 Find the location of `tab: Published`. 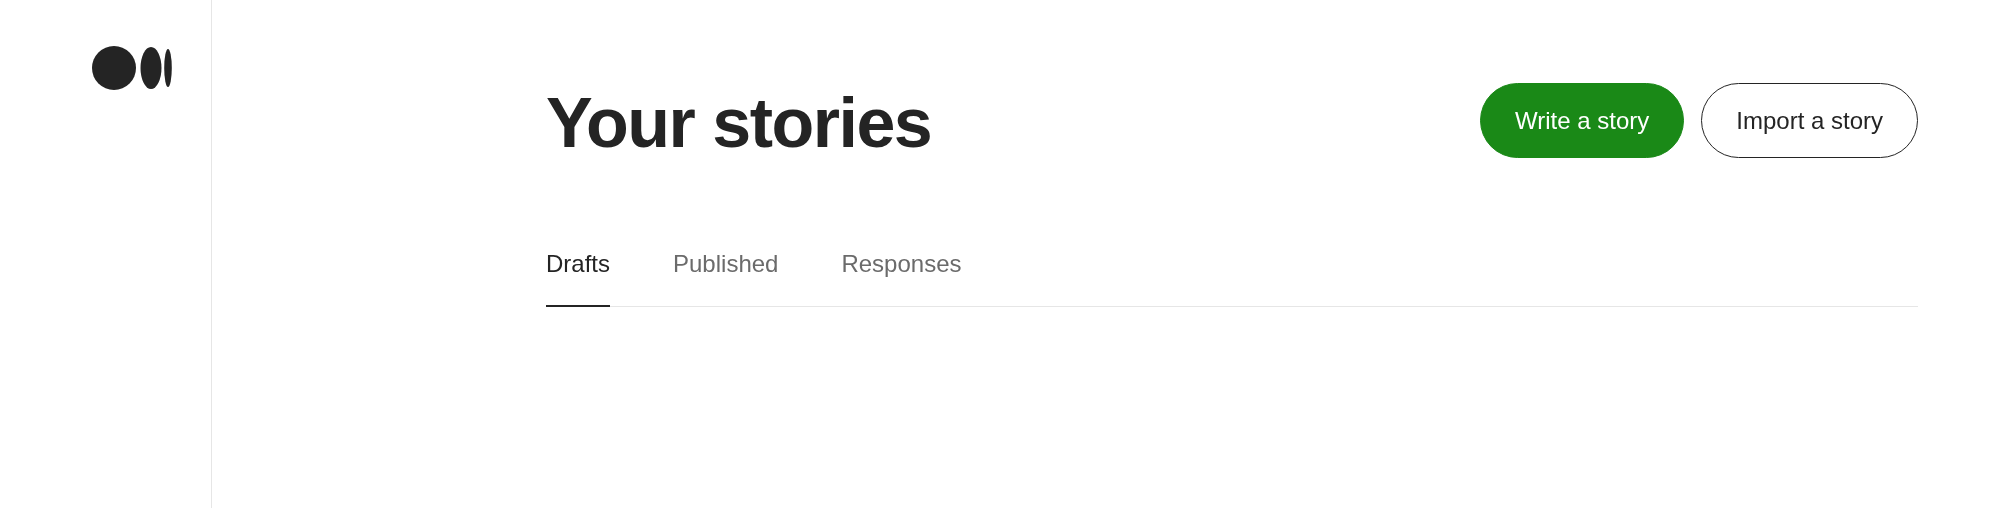

tab: Published is located at coordinates (726, 278).